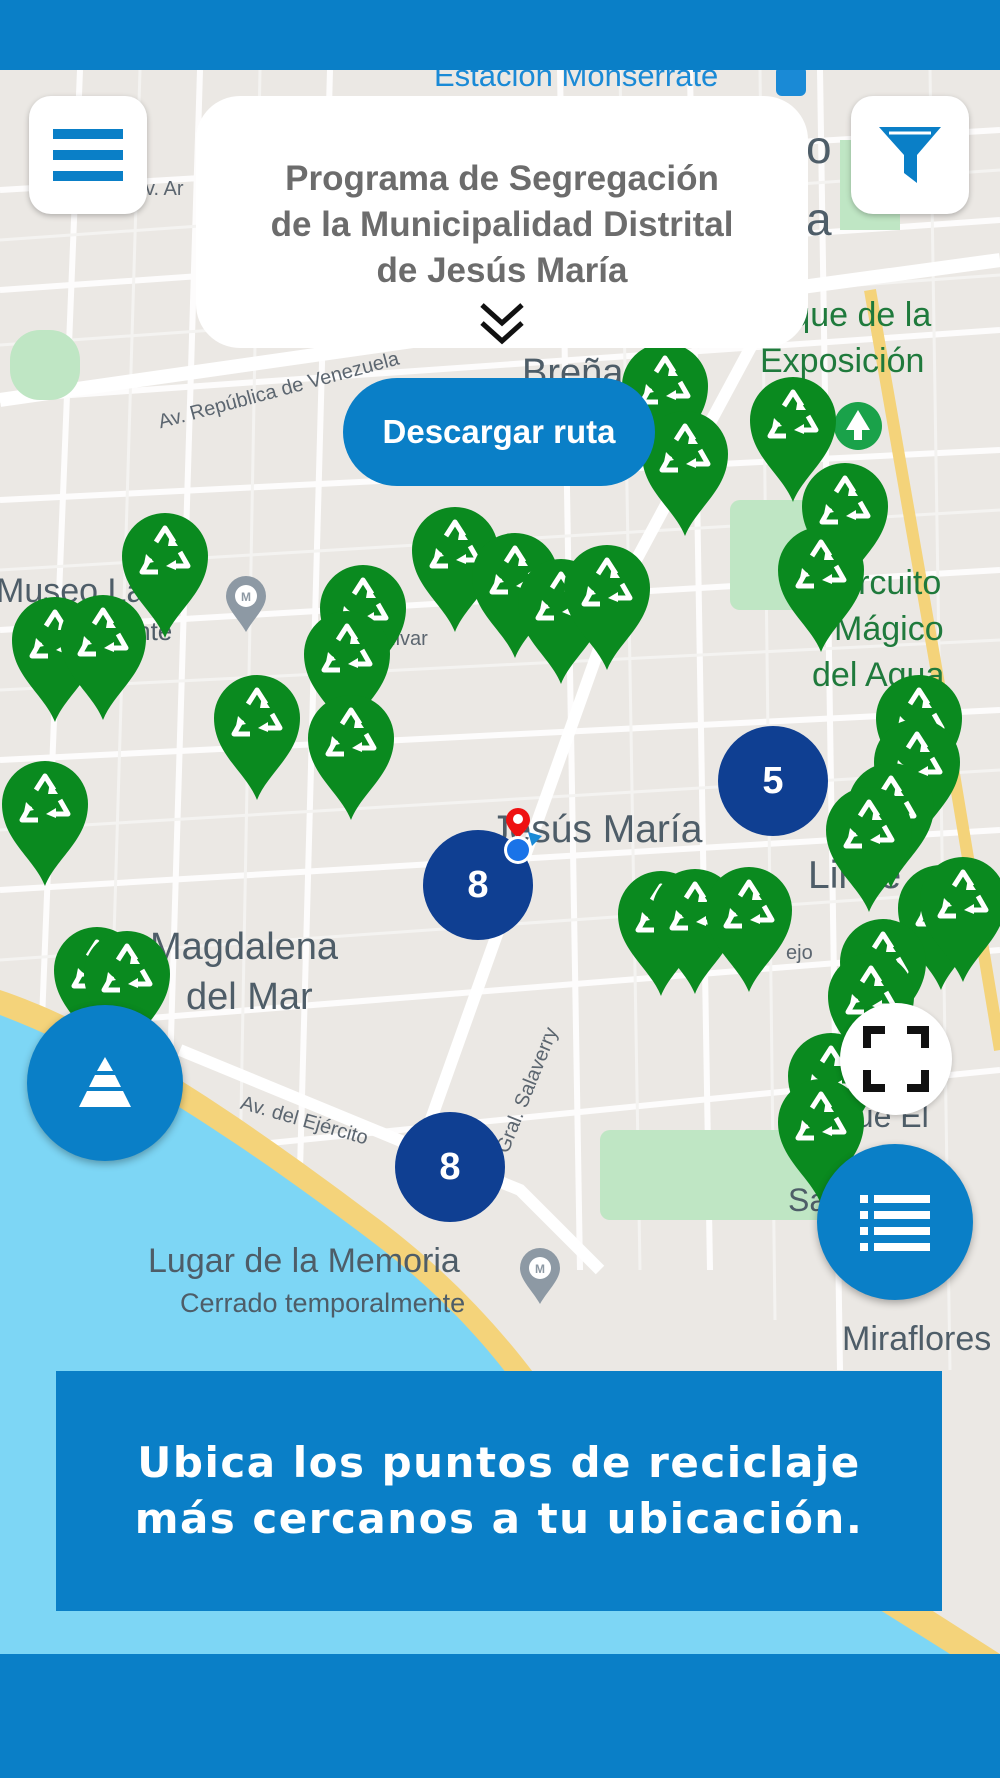 Image resolution: width=1000 pixels, height=1778 pixels. Describe the element at coordinates (304, 1261) in the screenshot. I see `map-label-lugar-memoria: Lugar de la Memoria` at that location.